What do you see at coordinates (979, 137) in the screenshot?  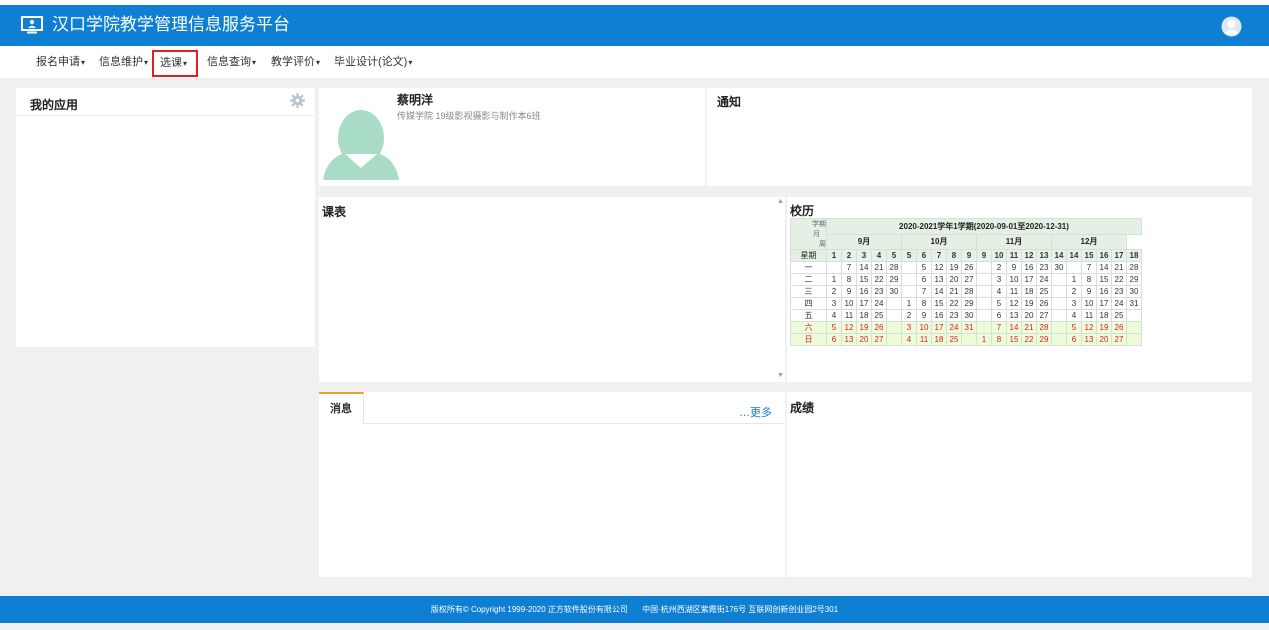 I see `notice-panel: 通知` at bounding box center [979, 137].